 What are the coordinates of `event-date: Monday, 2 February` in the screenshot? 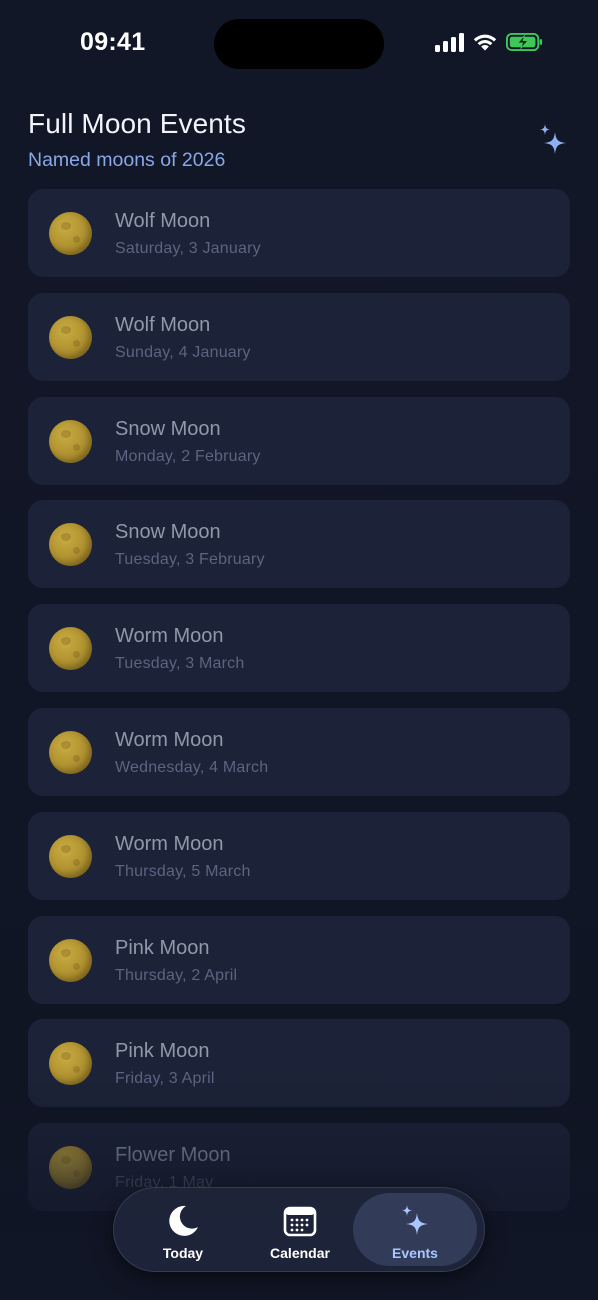 It's located at (188, 456).